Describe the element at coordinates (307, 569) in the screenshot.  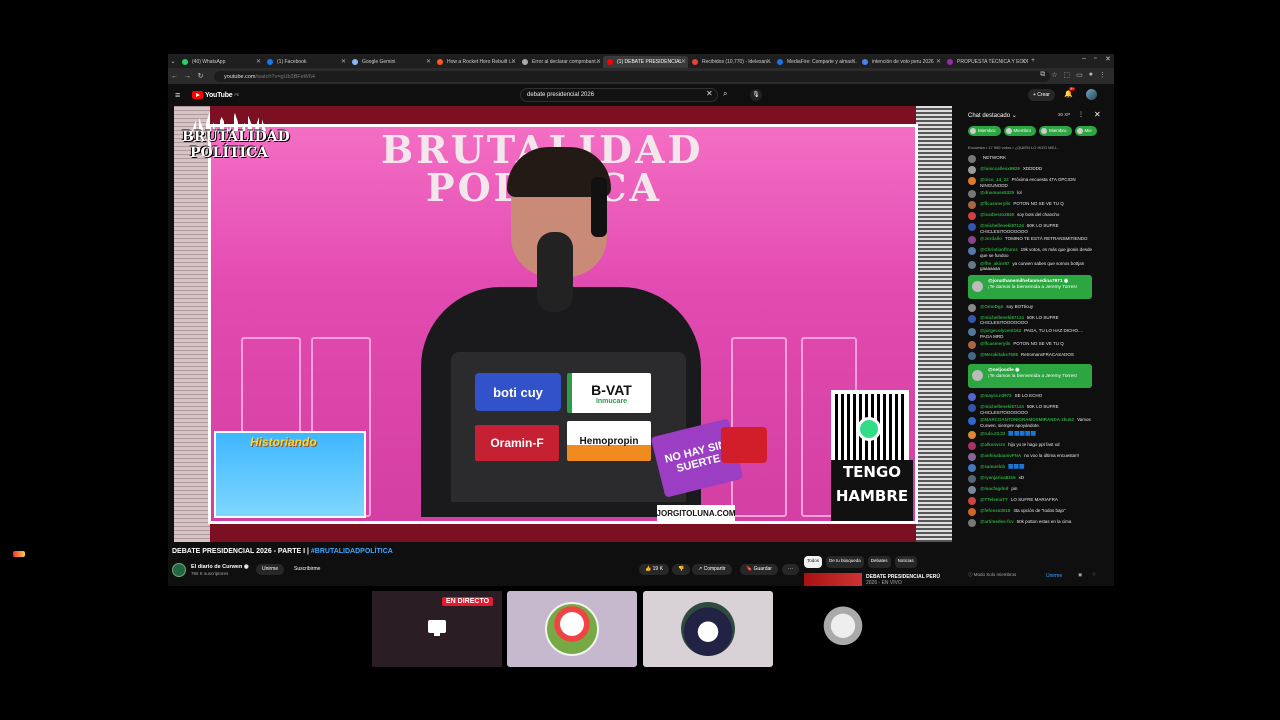
I see `subscribe-button: Suscribirme` at that location.